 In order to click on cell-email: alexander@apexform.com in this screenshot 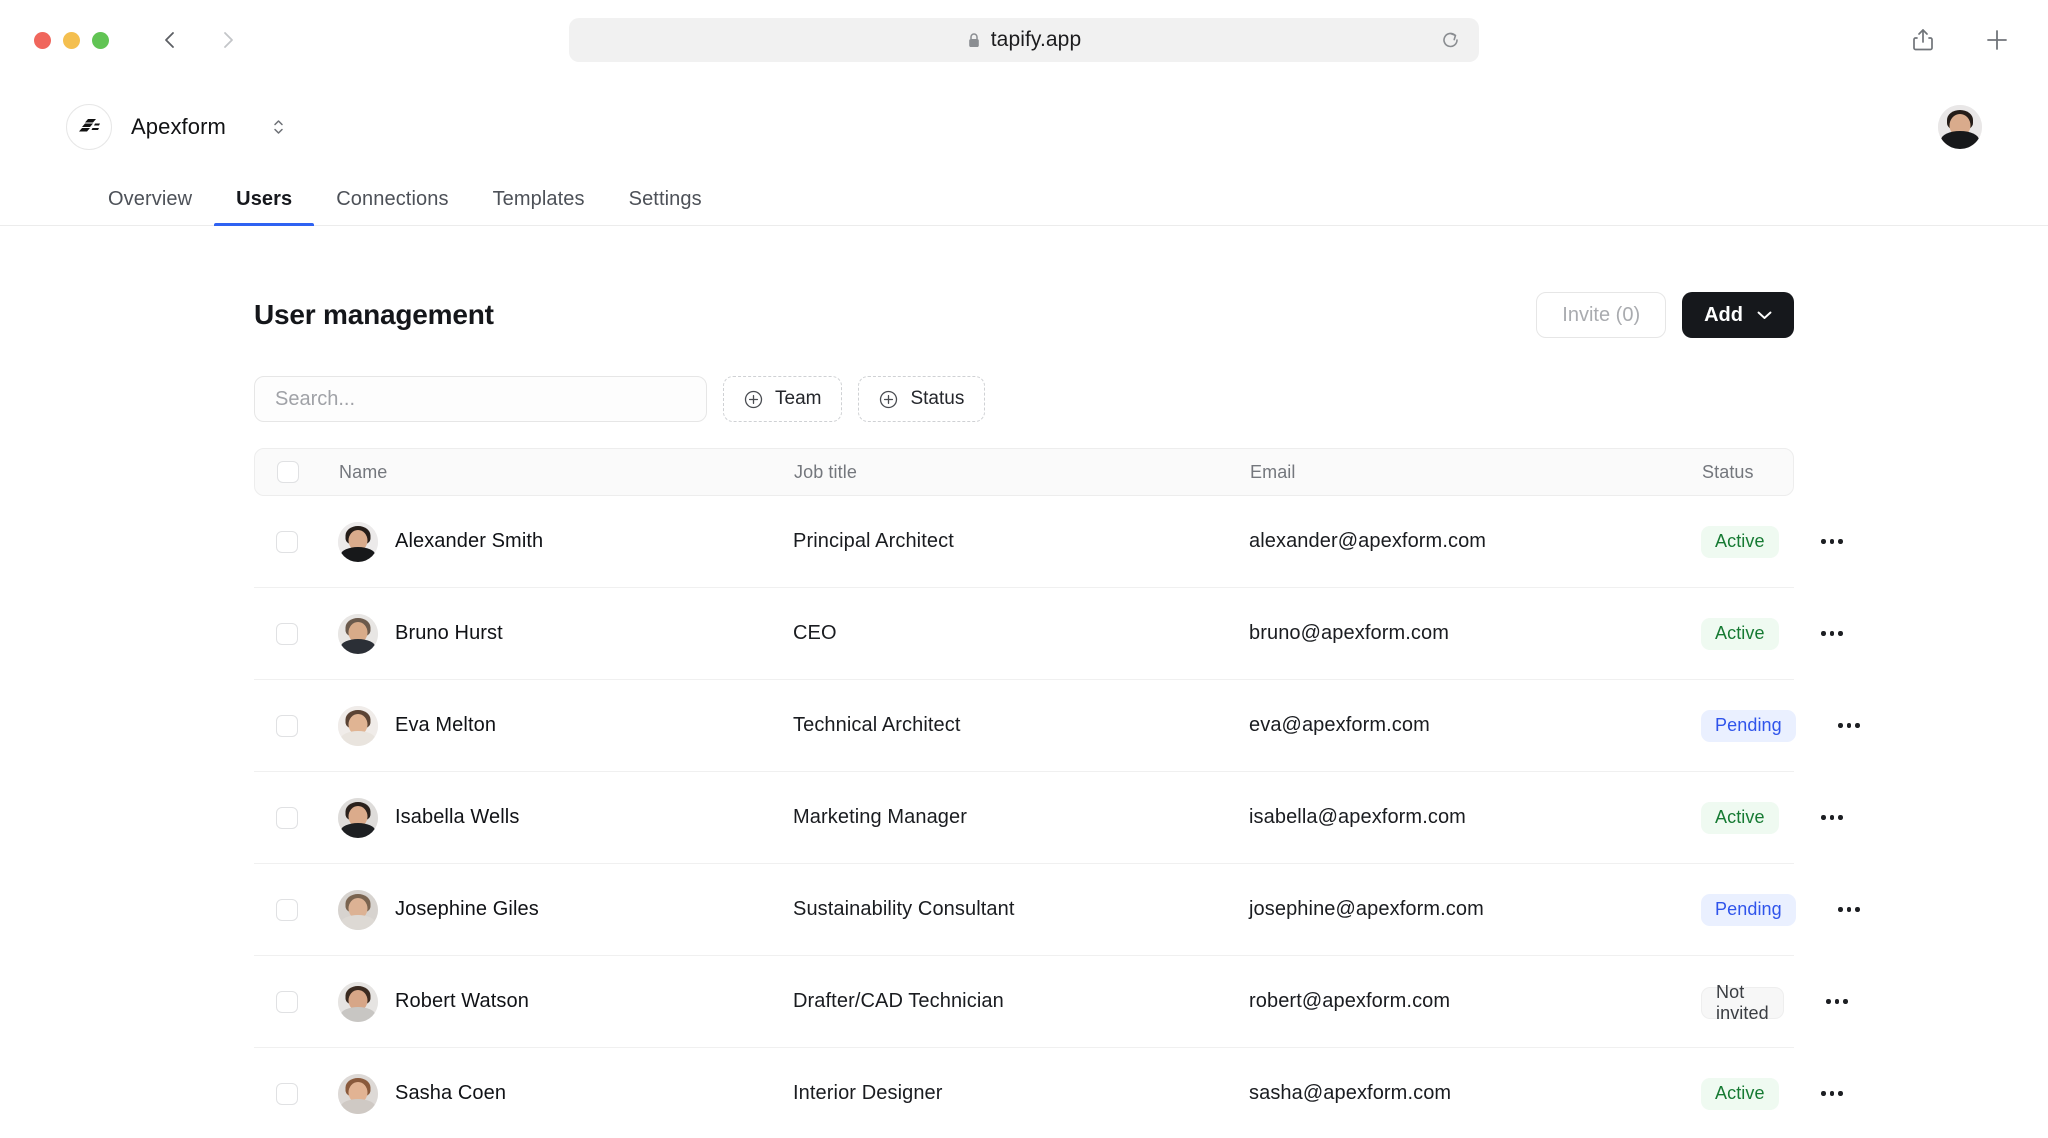, I will do `click(1368, 541)`.